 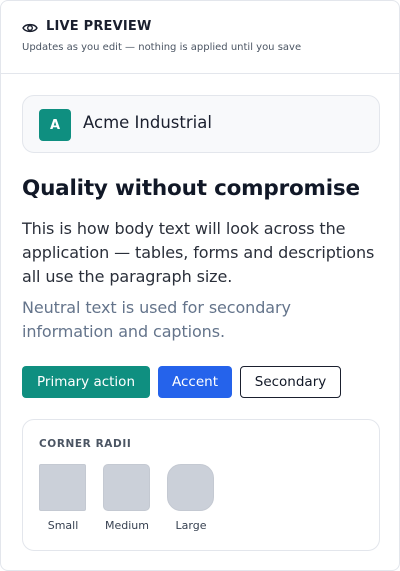 I want to click on accent-button: Accent, so click(x=195, y=382).